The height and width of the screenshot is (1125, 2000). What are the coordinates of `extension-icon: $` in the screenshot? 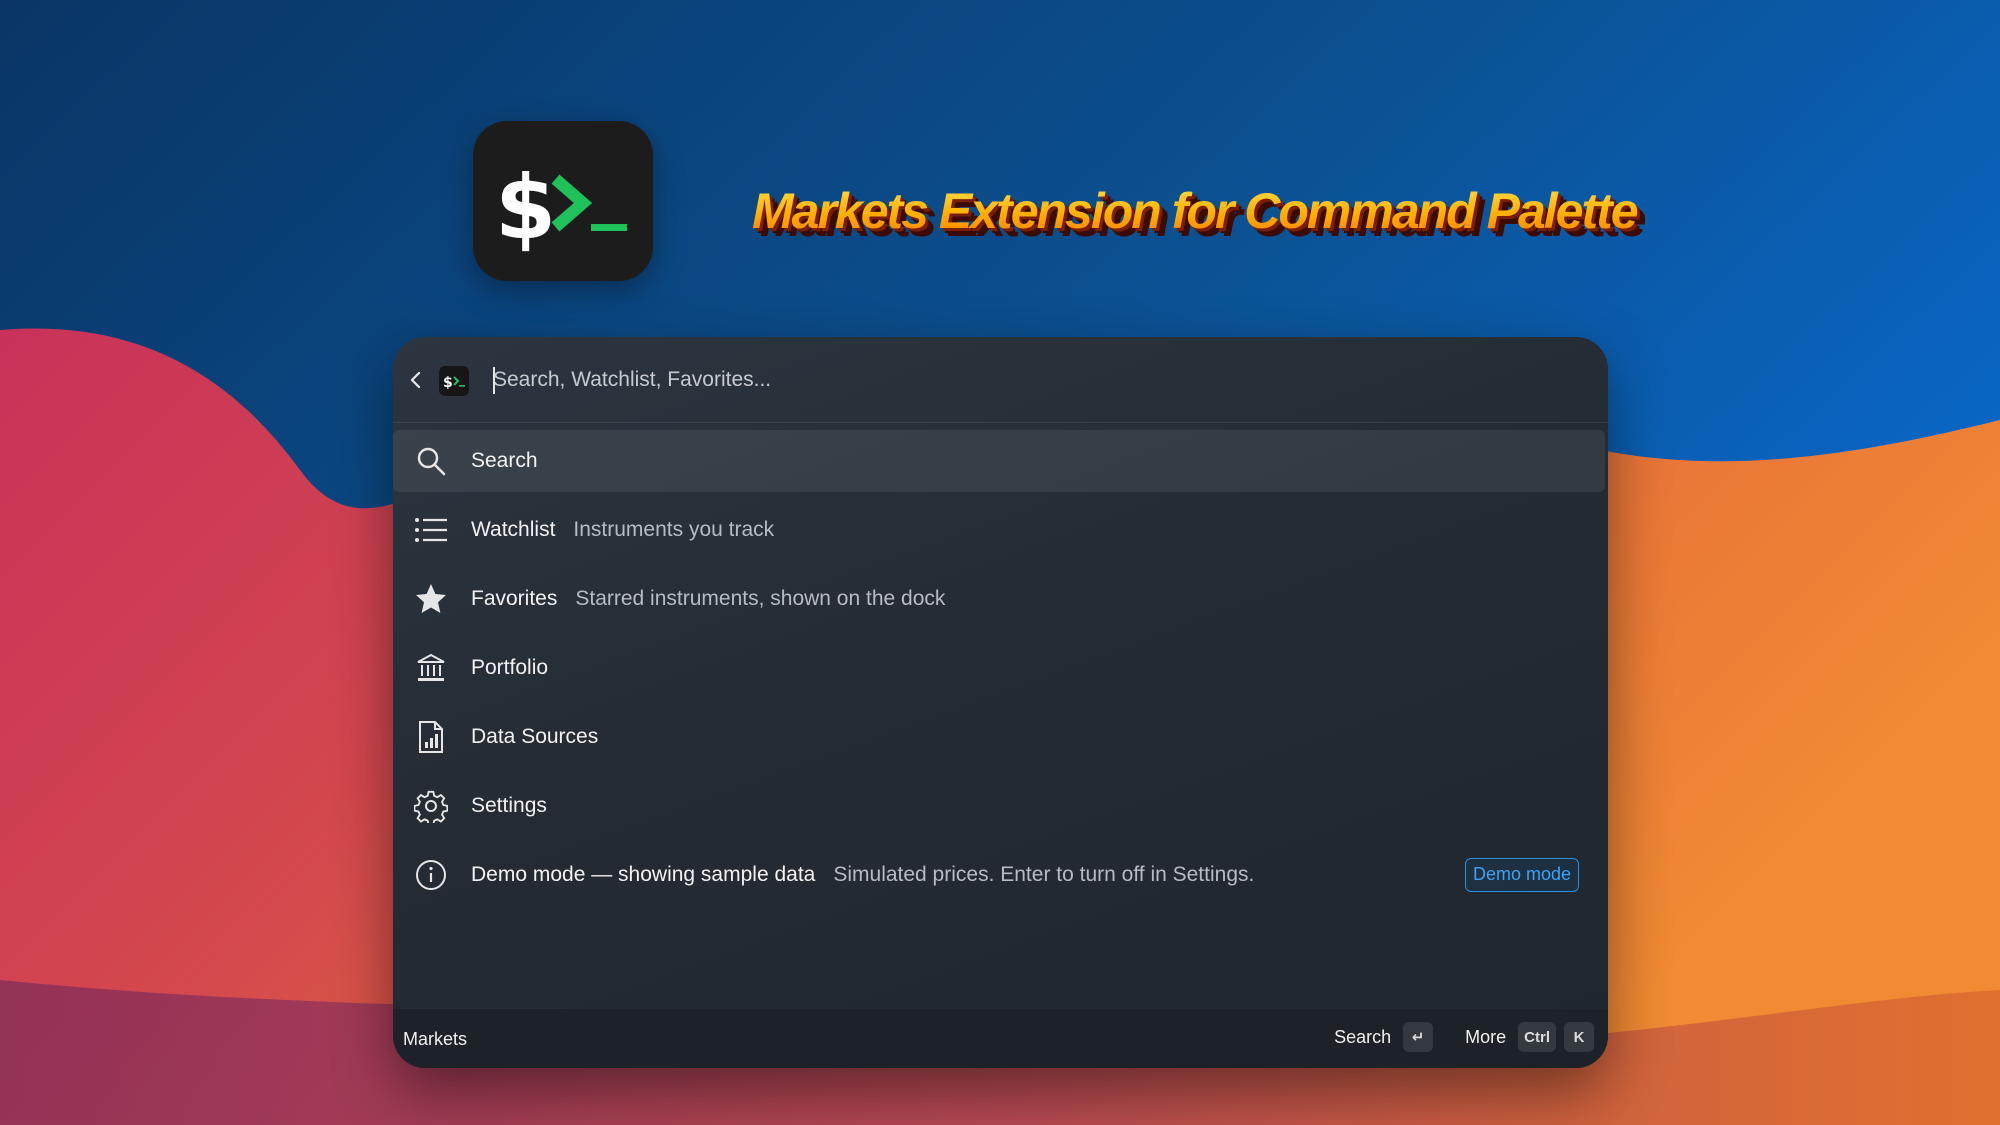 It's located at (454, 381).